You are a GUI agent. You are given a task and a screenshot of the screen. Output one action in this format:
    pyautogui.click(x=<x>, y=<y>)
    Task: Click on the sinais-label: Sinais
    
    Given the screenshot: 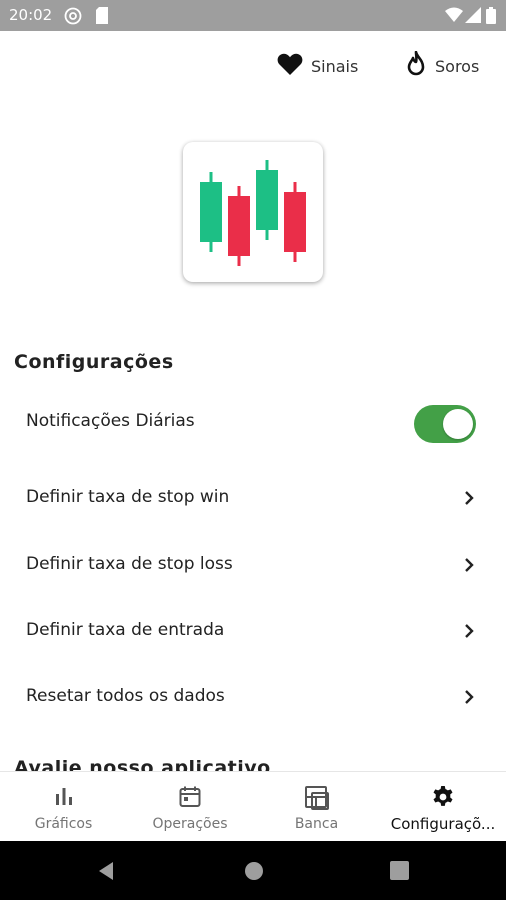 What is the action you would take?
    pyautogui.click(x=335, y=66)
    